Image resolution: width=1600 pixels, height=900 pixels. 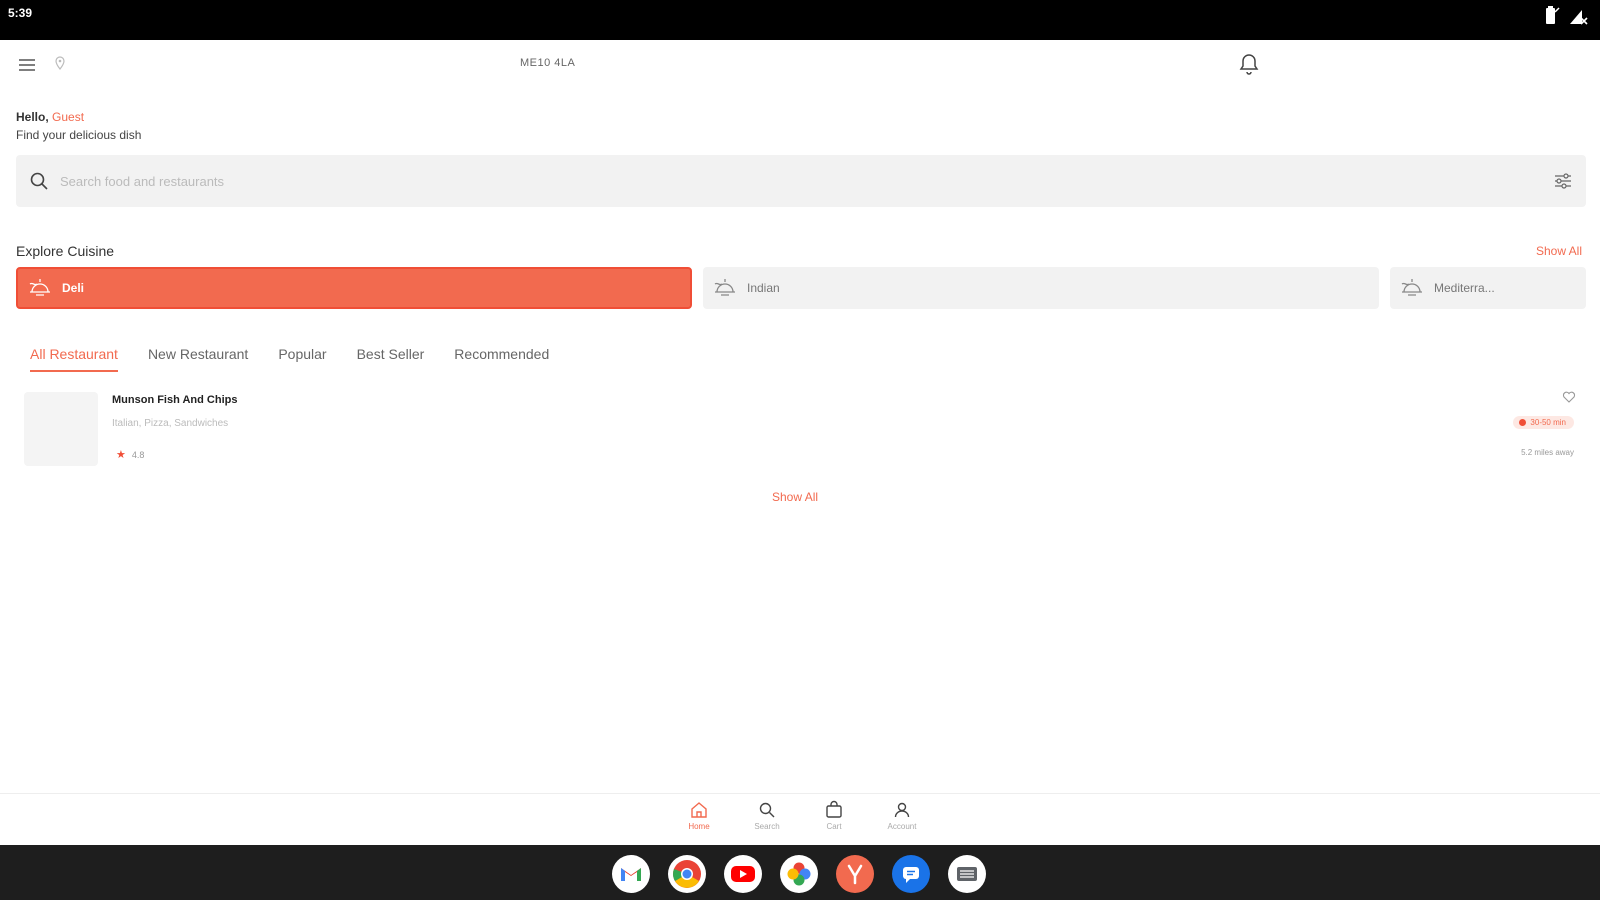 What do you see at coordinates (501, 359) in the screenshot?
I see `tab-recommended: Recommended` at bounding box center [501, 359].